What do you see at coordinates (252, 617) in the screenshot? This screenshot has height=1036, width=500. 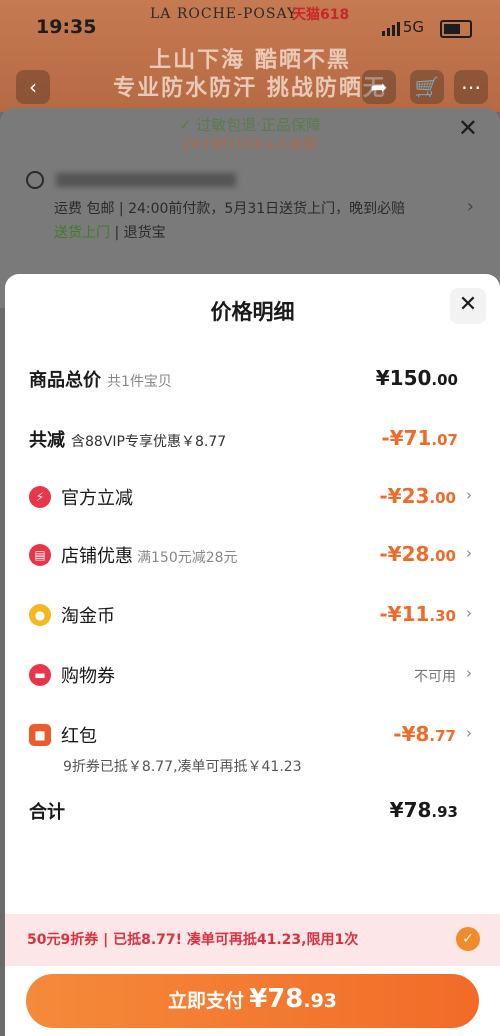 I see `row-coins: ● 淘金币 -¥11.30 ›` at bounding box center [252, 617].